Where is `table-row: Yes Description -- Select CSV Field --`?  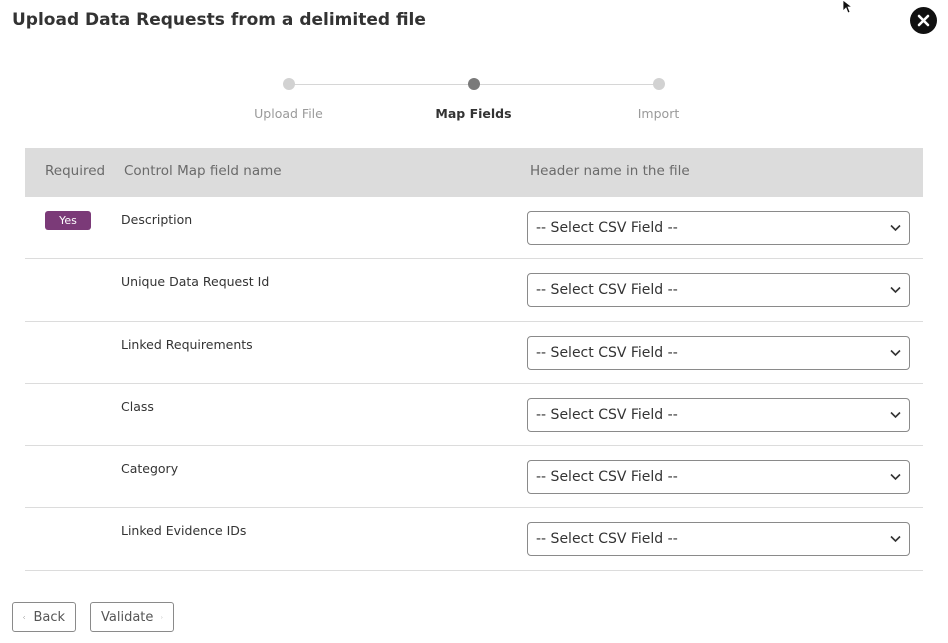
table-row: Yes Description -- Select CSV Field -- is located at coordinates (474, 228).